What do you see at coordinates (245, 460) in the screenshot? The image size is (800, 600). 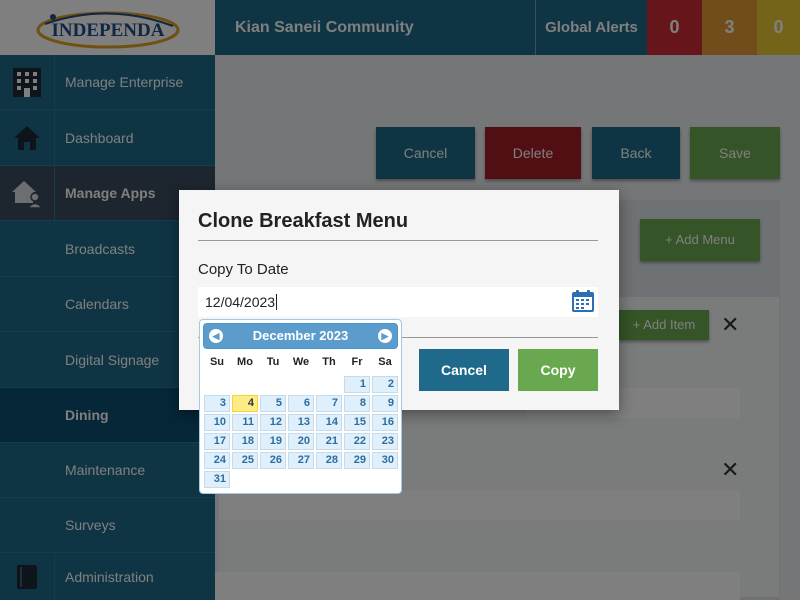 I see `calendar-day: 25` at bounding box center [245, 460].